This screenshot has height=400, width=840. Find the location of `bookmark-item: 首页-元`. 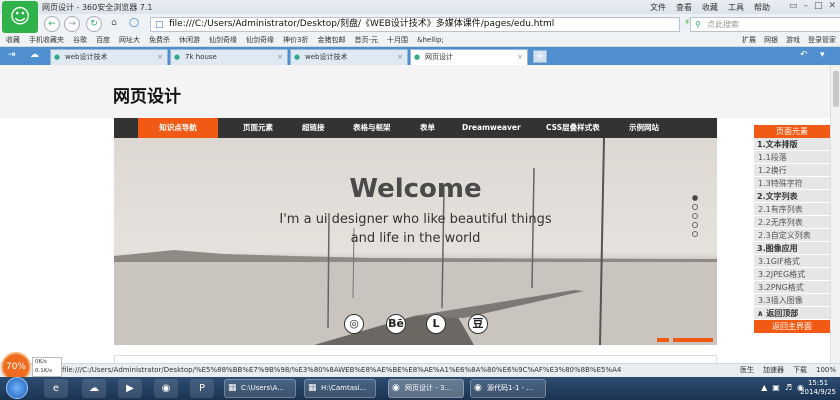

bookmark-item: 首页-元 is located at coordinates (366, 40).